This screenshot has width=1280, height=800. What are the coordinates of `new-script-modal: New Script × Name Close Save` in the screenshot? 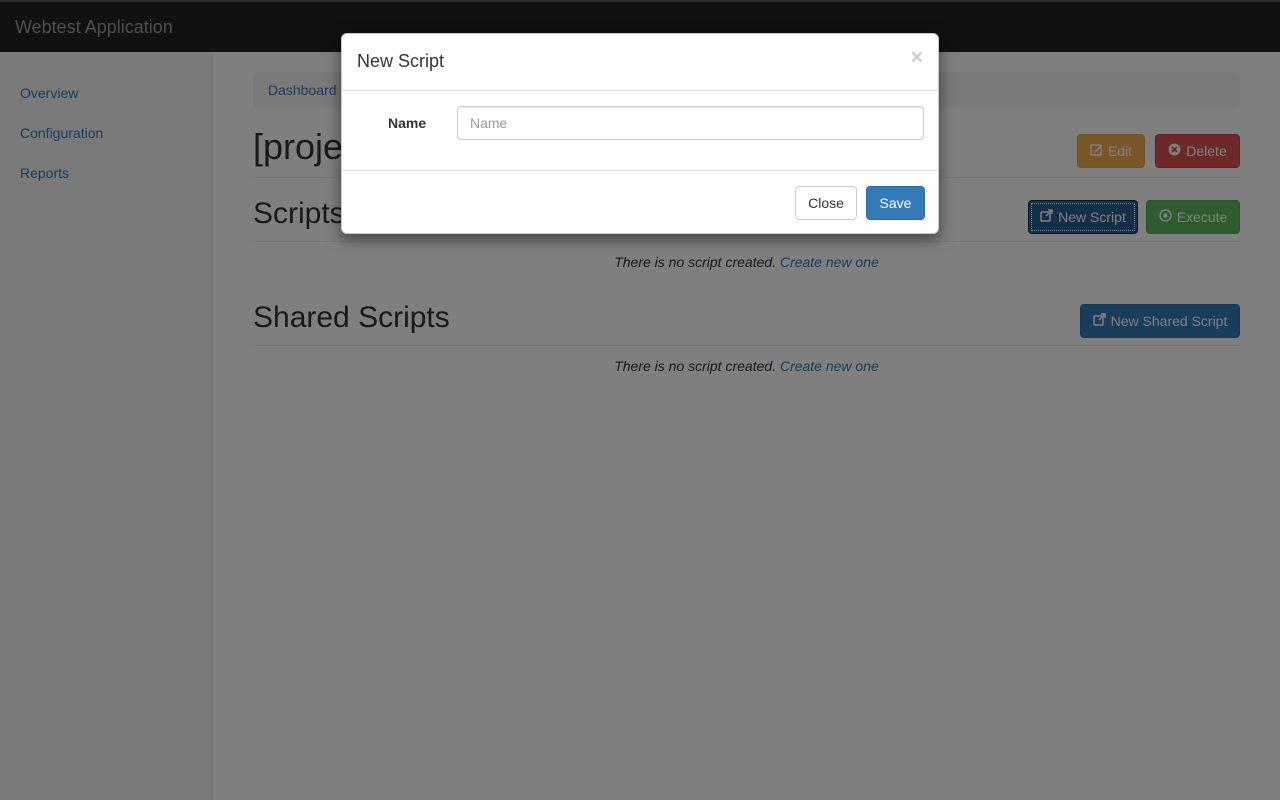 It's located at (640, 133).